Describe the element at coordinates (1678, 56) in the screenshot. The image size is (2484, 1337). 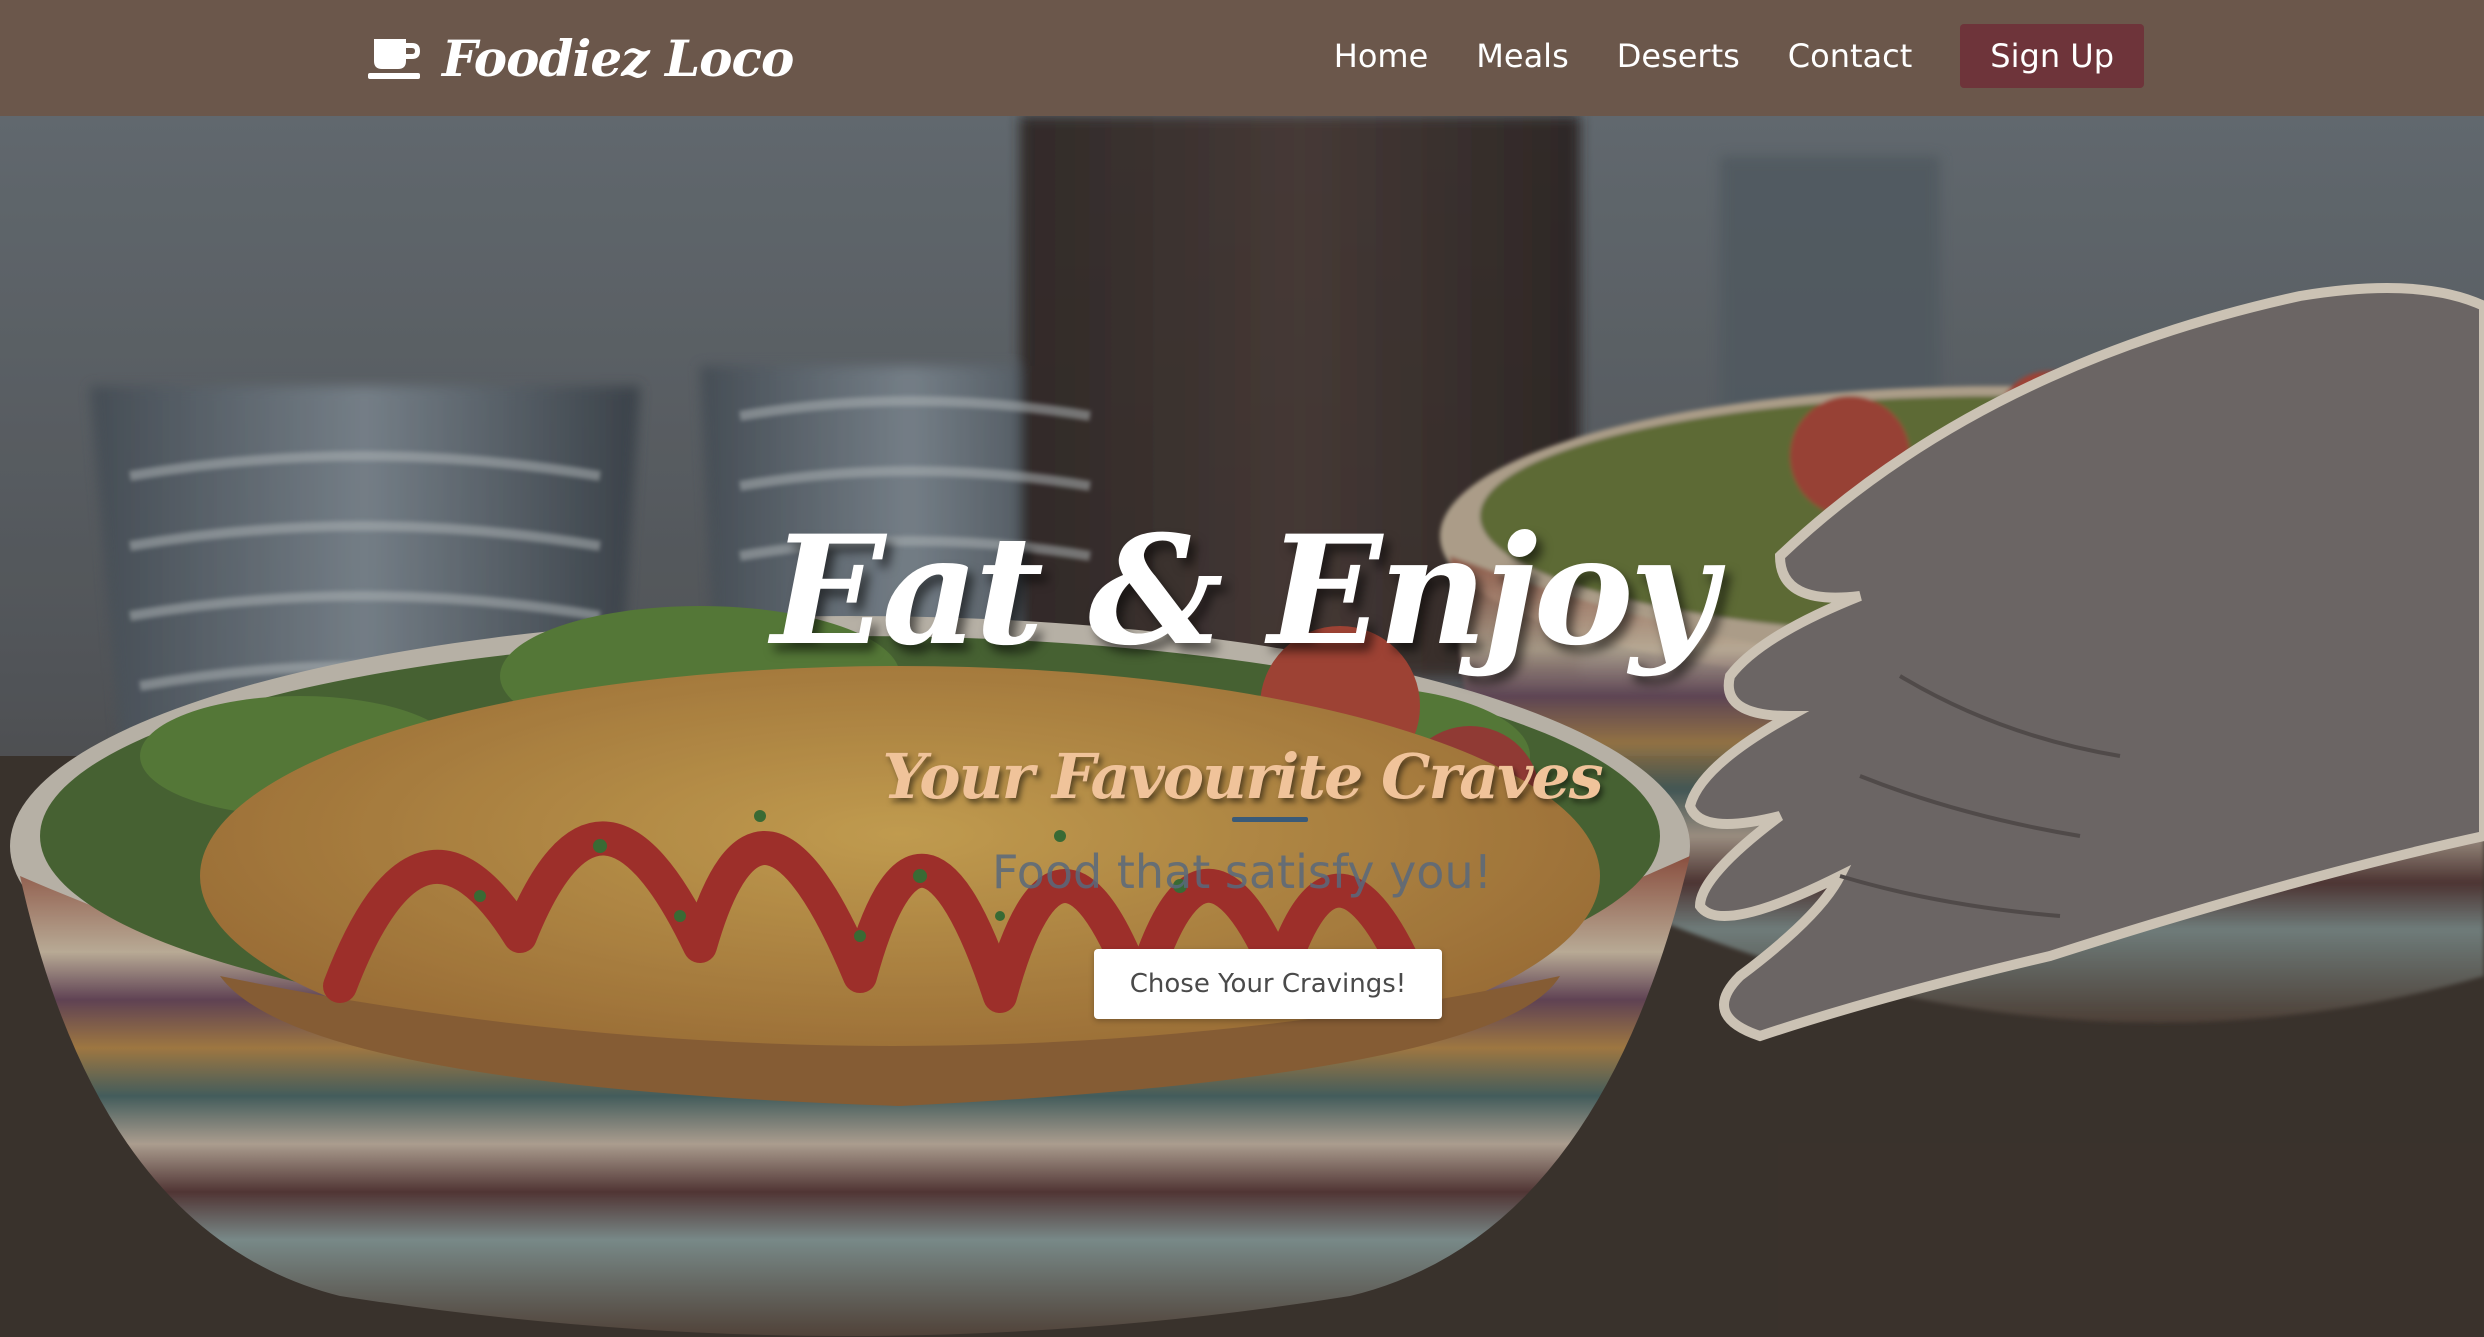
I see `nav-link-deserts: Deserts` at that location.